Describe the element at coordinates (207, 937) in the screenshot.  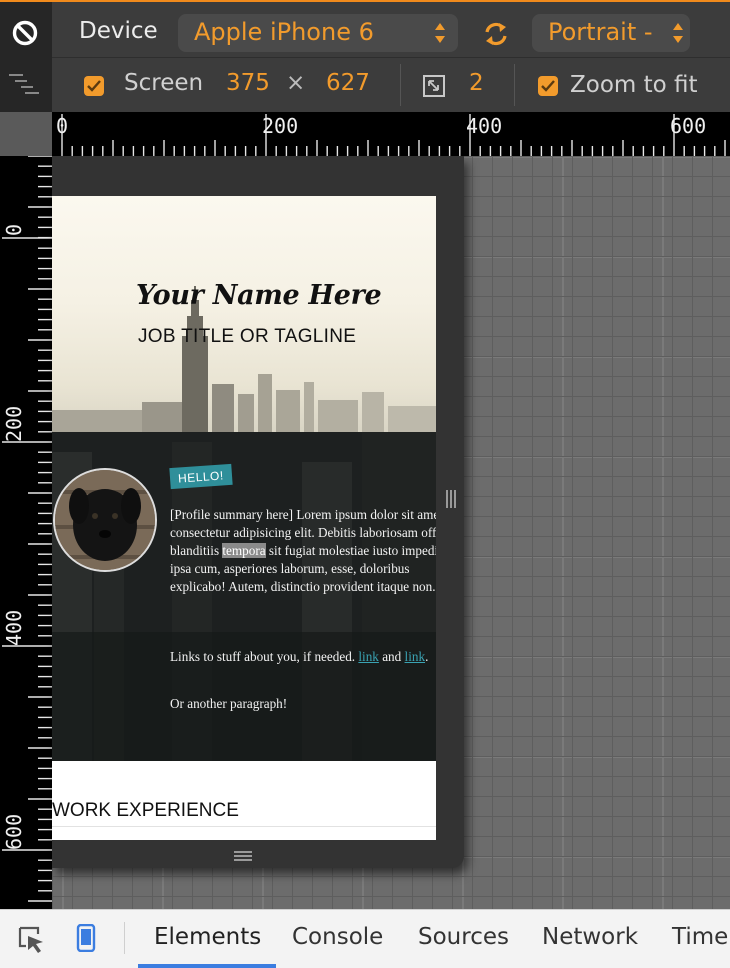
I see `tab-elements: Elements` at that location.